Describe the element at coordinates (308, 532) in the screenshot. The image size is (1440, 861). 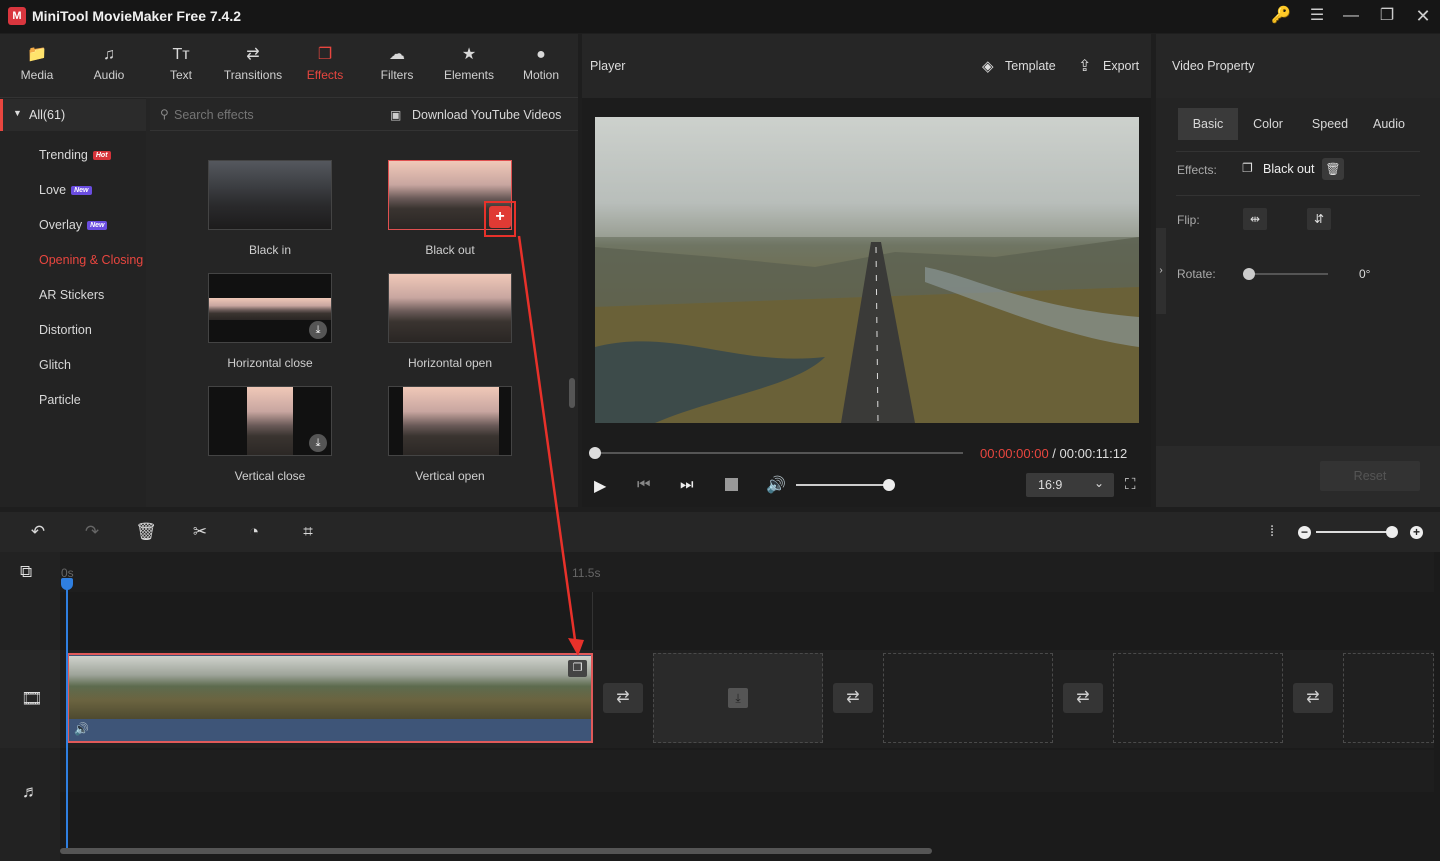
I see `crop-icon: ⌗` at that location.